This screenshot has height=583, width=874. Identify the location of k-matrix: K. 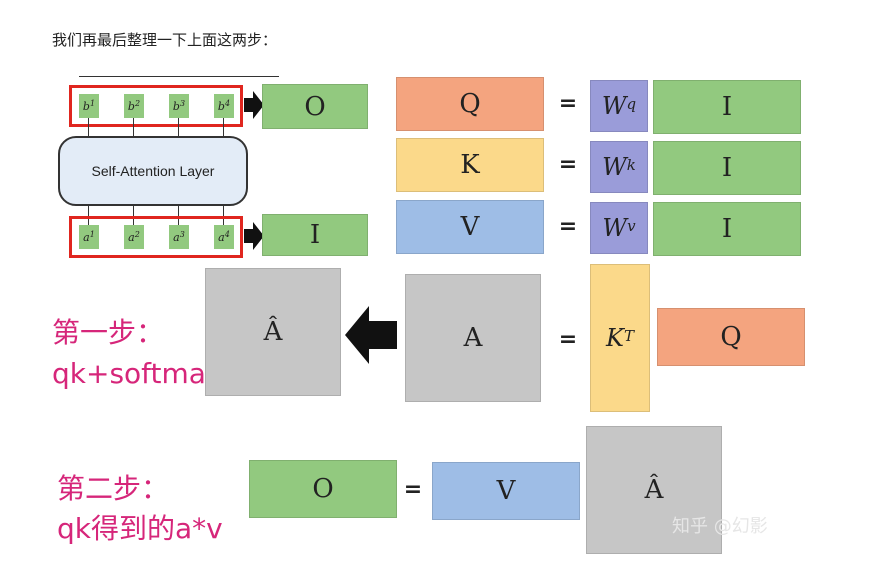
(470, 165).